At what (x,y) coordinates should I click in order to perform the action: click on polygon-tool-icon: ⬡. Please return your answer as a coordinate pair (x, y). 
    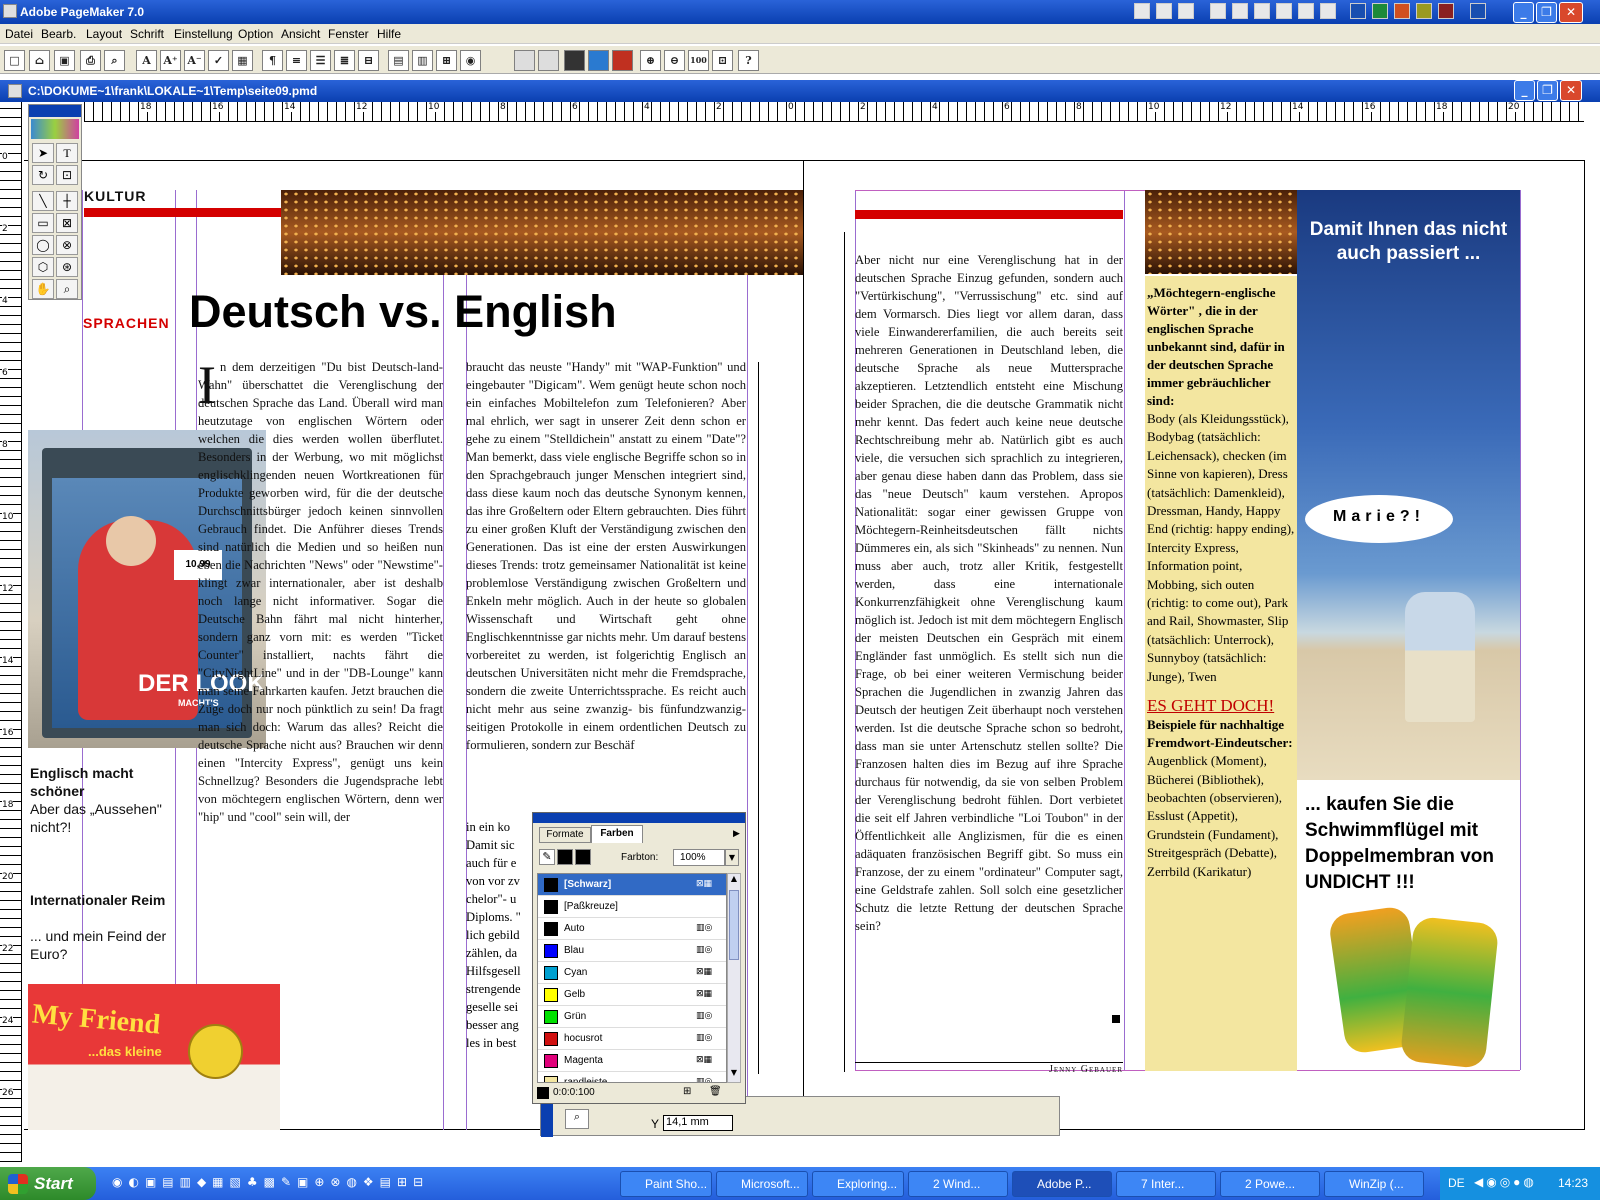
    Looking at the image, I should click on (43, 267).